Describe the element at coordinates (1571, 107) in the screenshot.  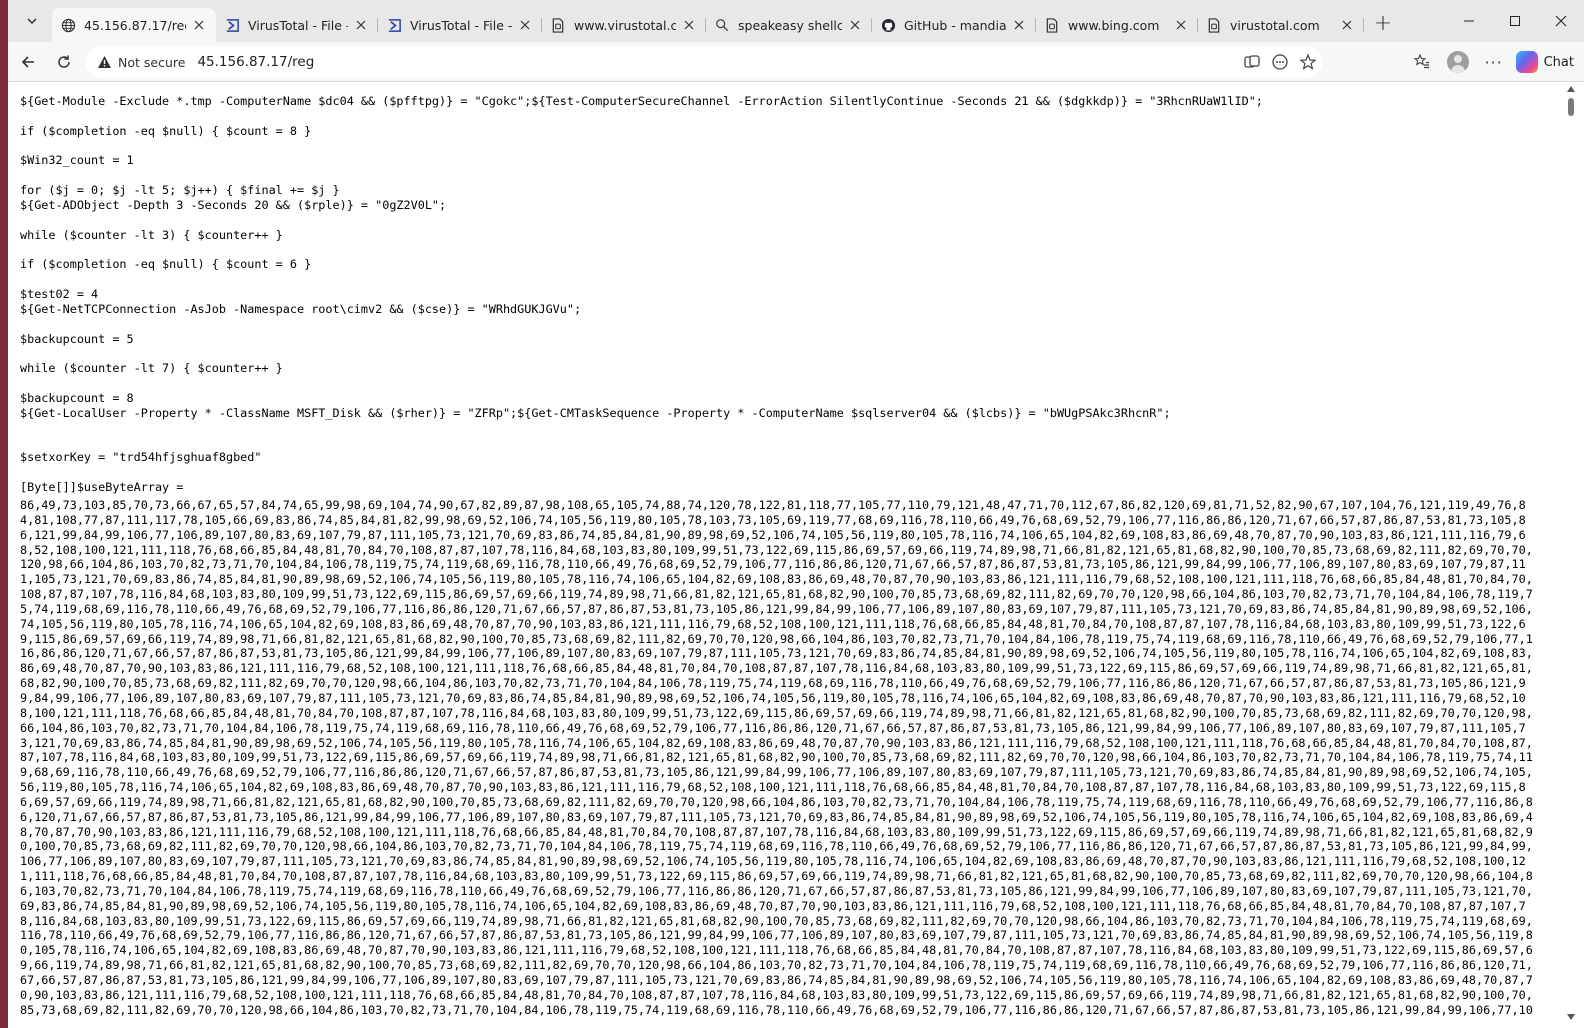
I see `scrollbar-thumb` at that location.